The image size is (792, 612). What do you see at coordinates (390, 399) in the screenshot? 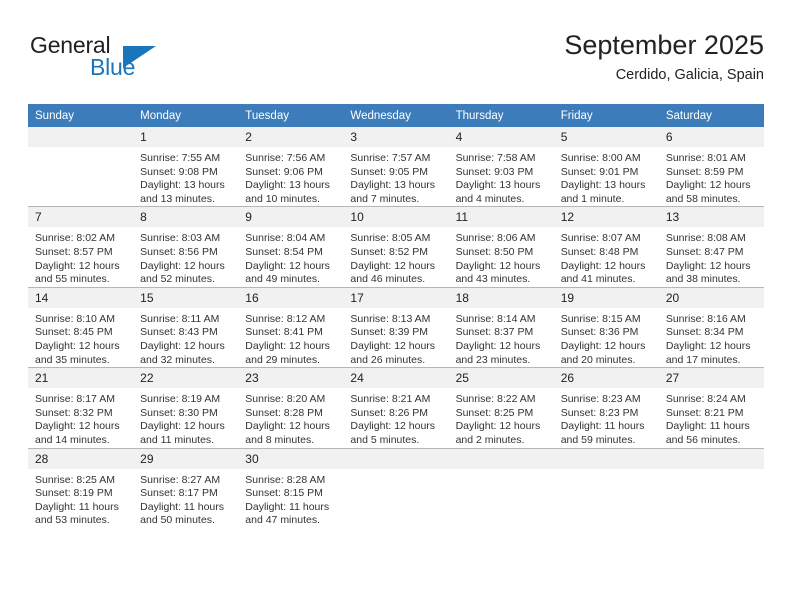
I see `sunrise-text: Sunrise: 8:21 AM` at bounding box center [390, 399].